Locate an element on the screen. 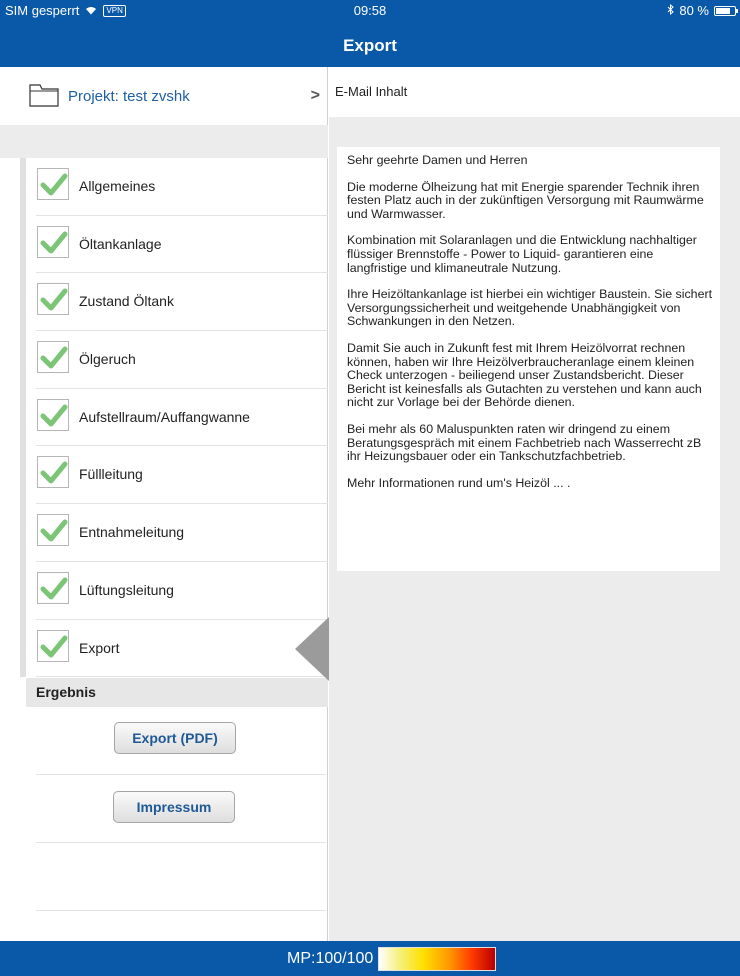 The height and width of the screenshot is (976, 740). section-item-label: Öltankanlage is located at coordinates (120, 243).